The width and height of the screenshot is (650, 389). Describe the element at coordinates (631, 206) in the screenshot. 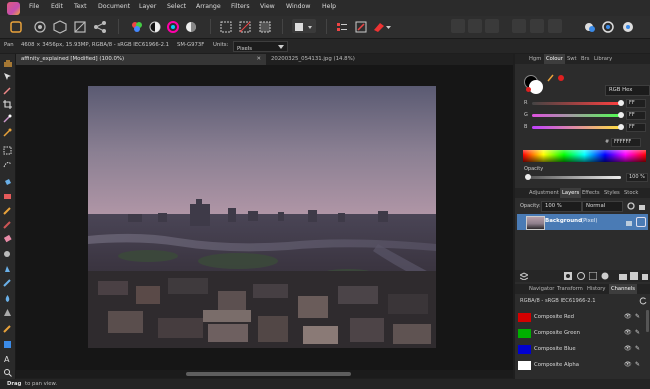

I see `settings-gear-icon` at that location.